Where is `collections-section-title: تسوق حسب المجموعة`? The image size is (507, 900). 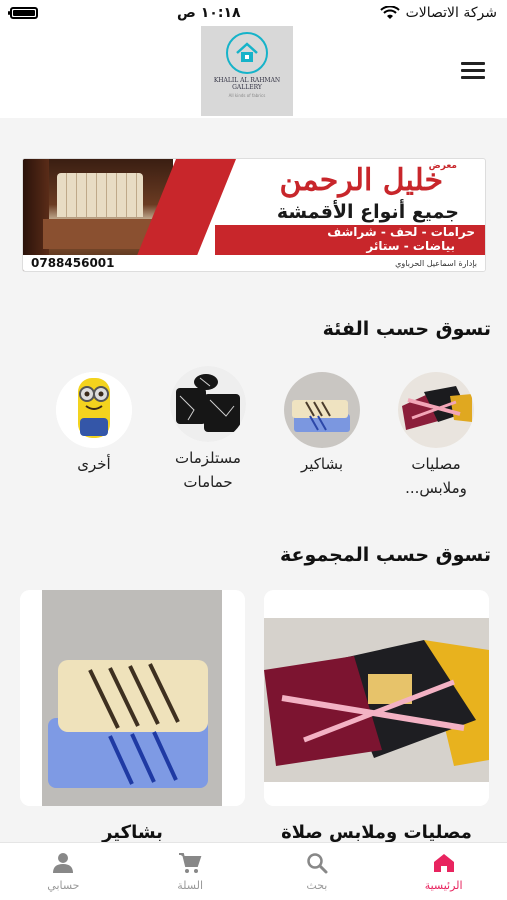
collections-section-title: تسوق حسب المجموعة is located at coordinates (385, 555).